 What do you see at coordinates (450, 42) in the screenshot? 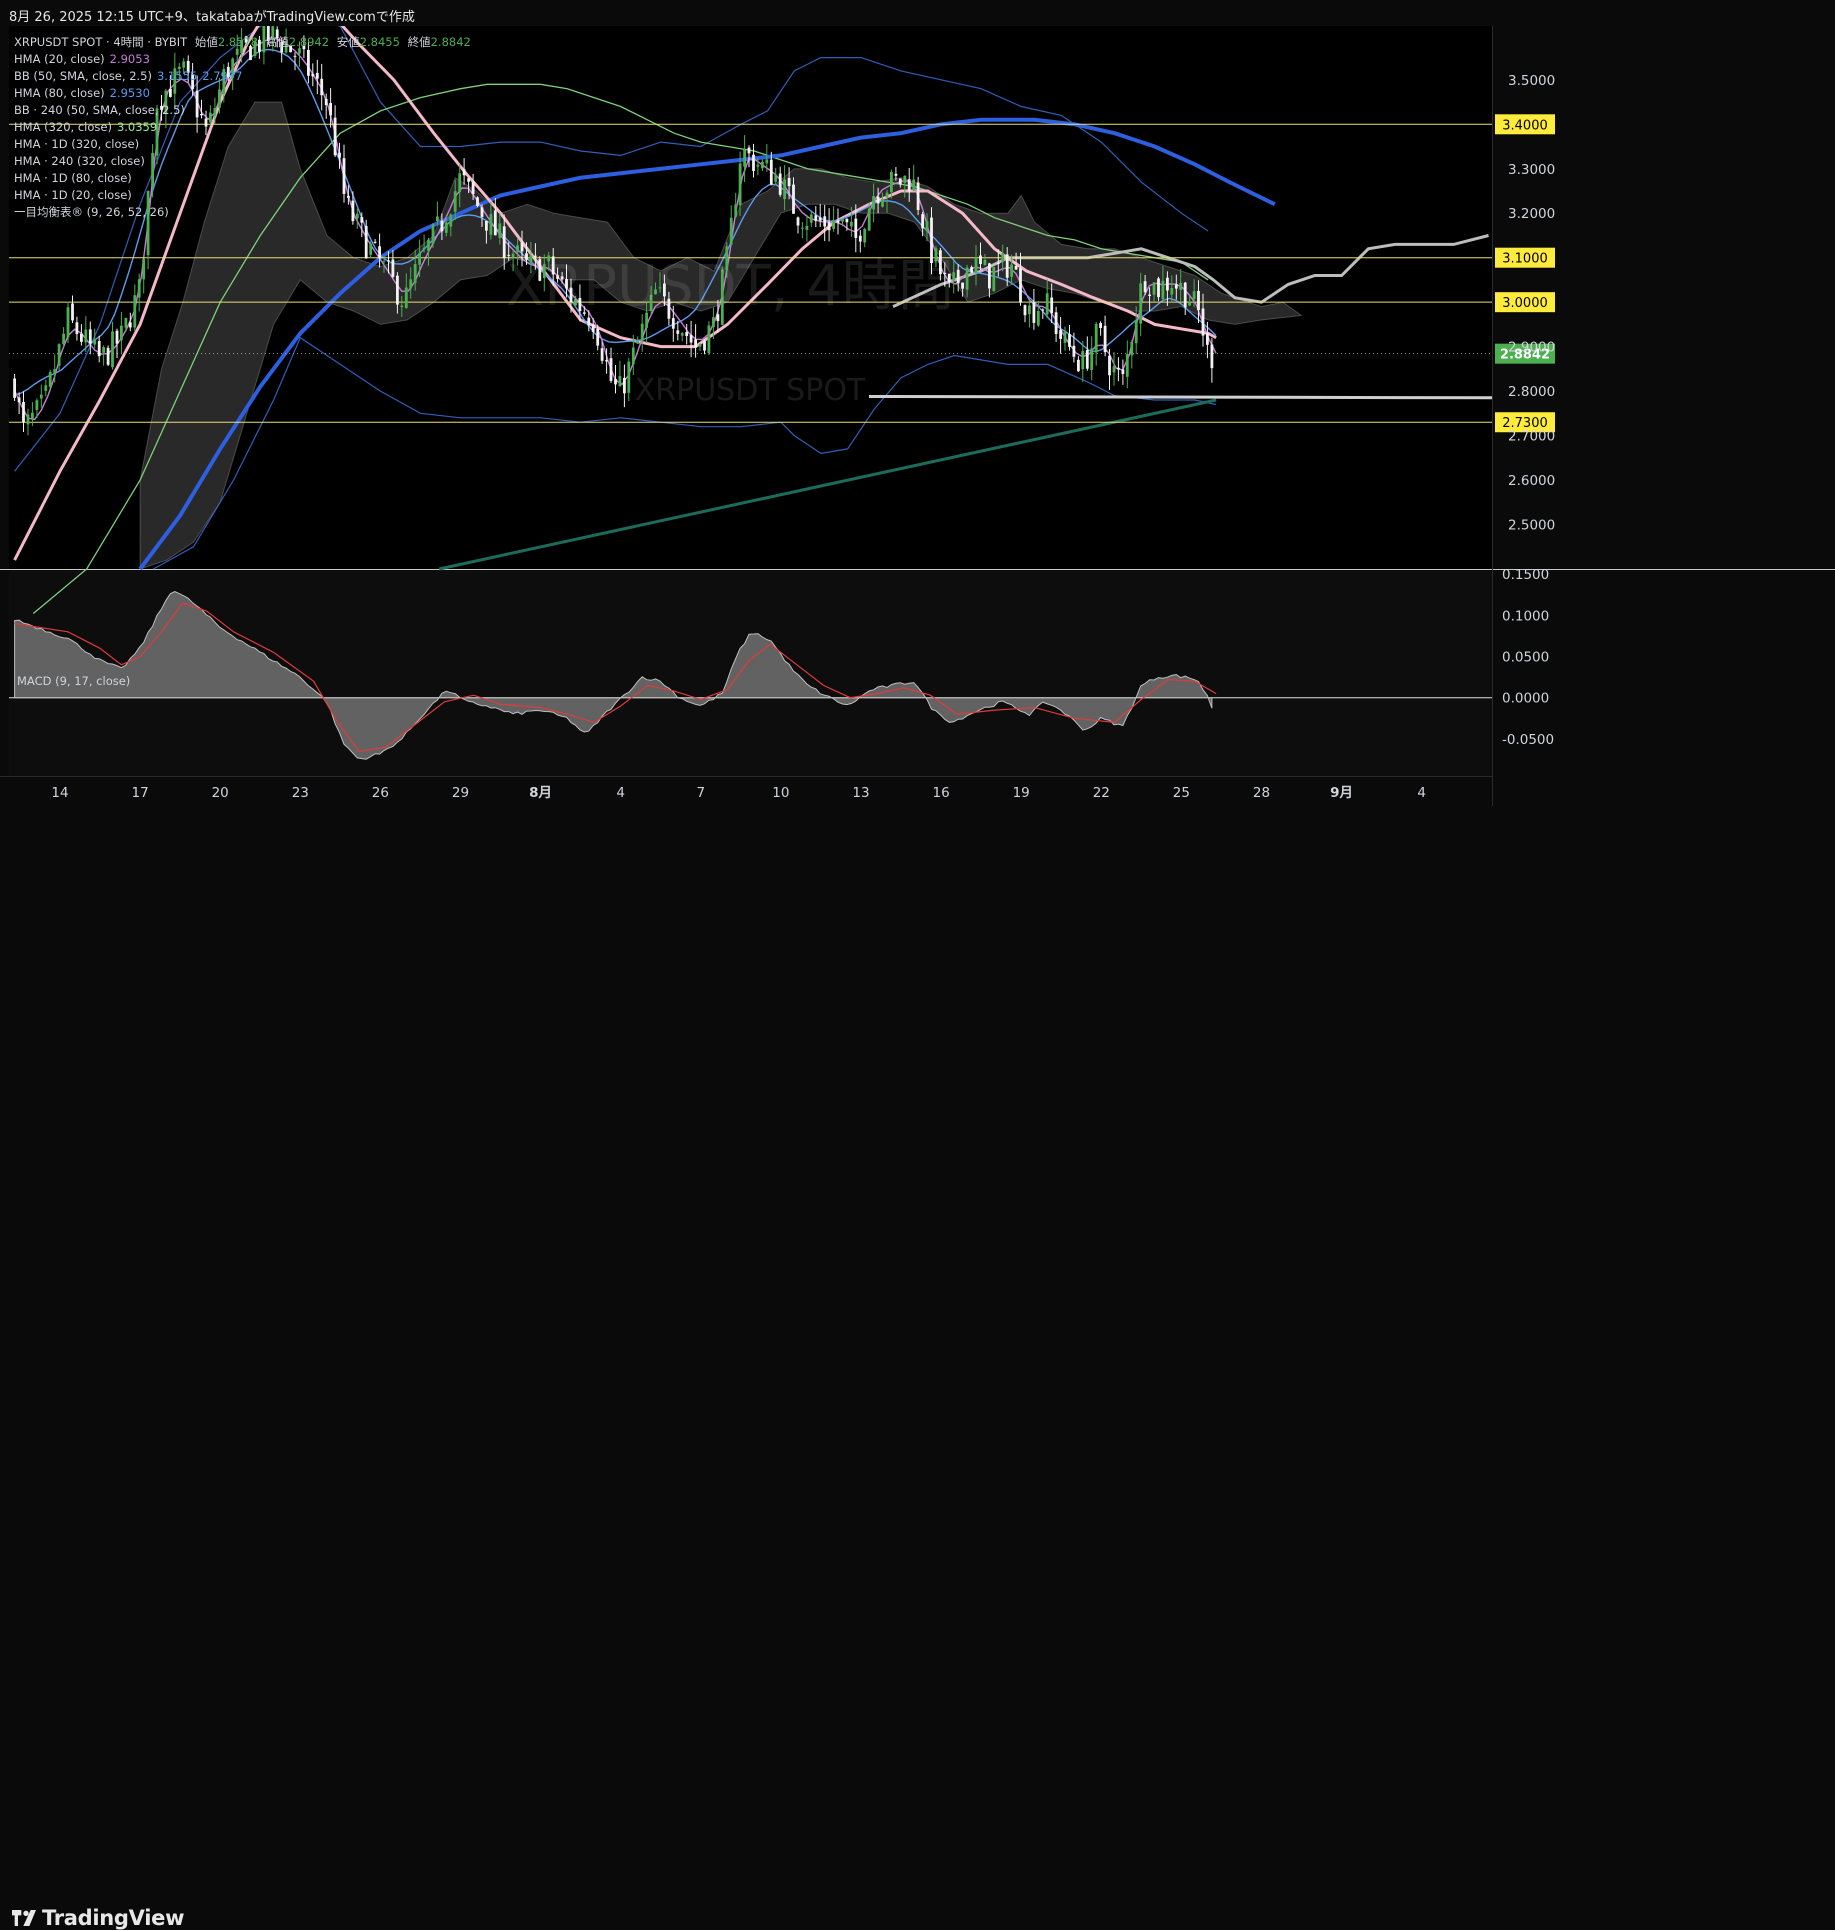
I see `close-value: 2.8842` at bounding box center [450, 42].